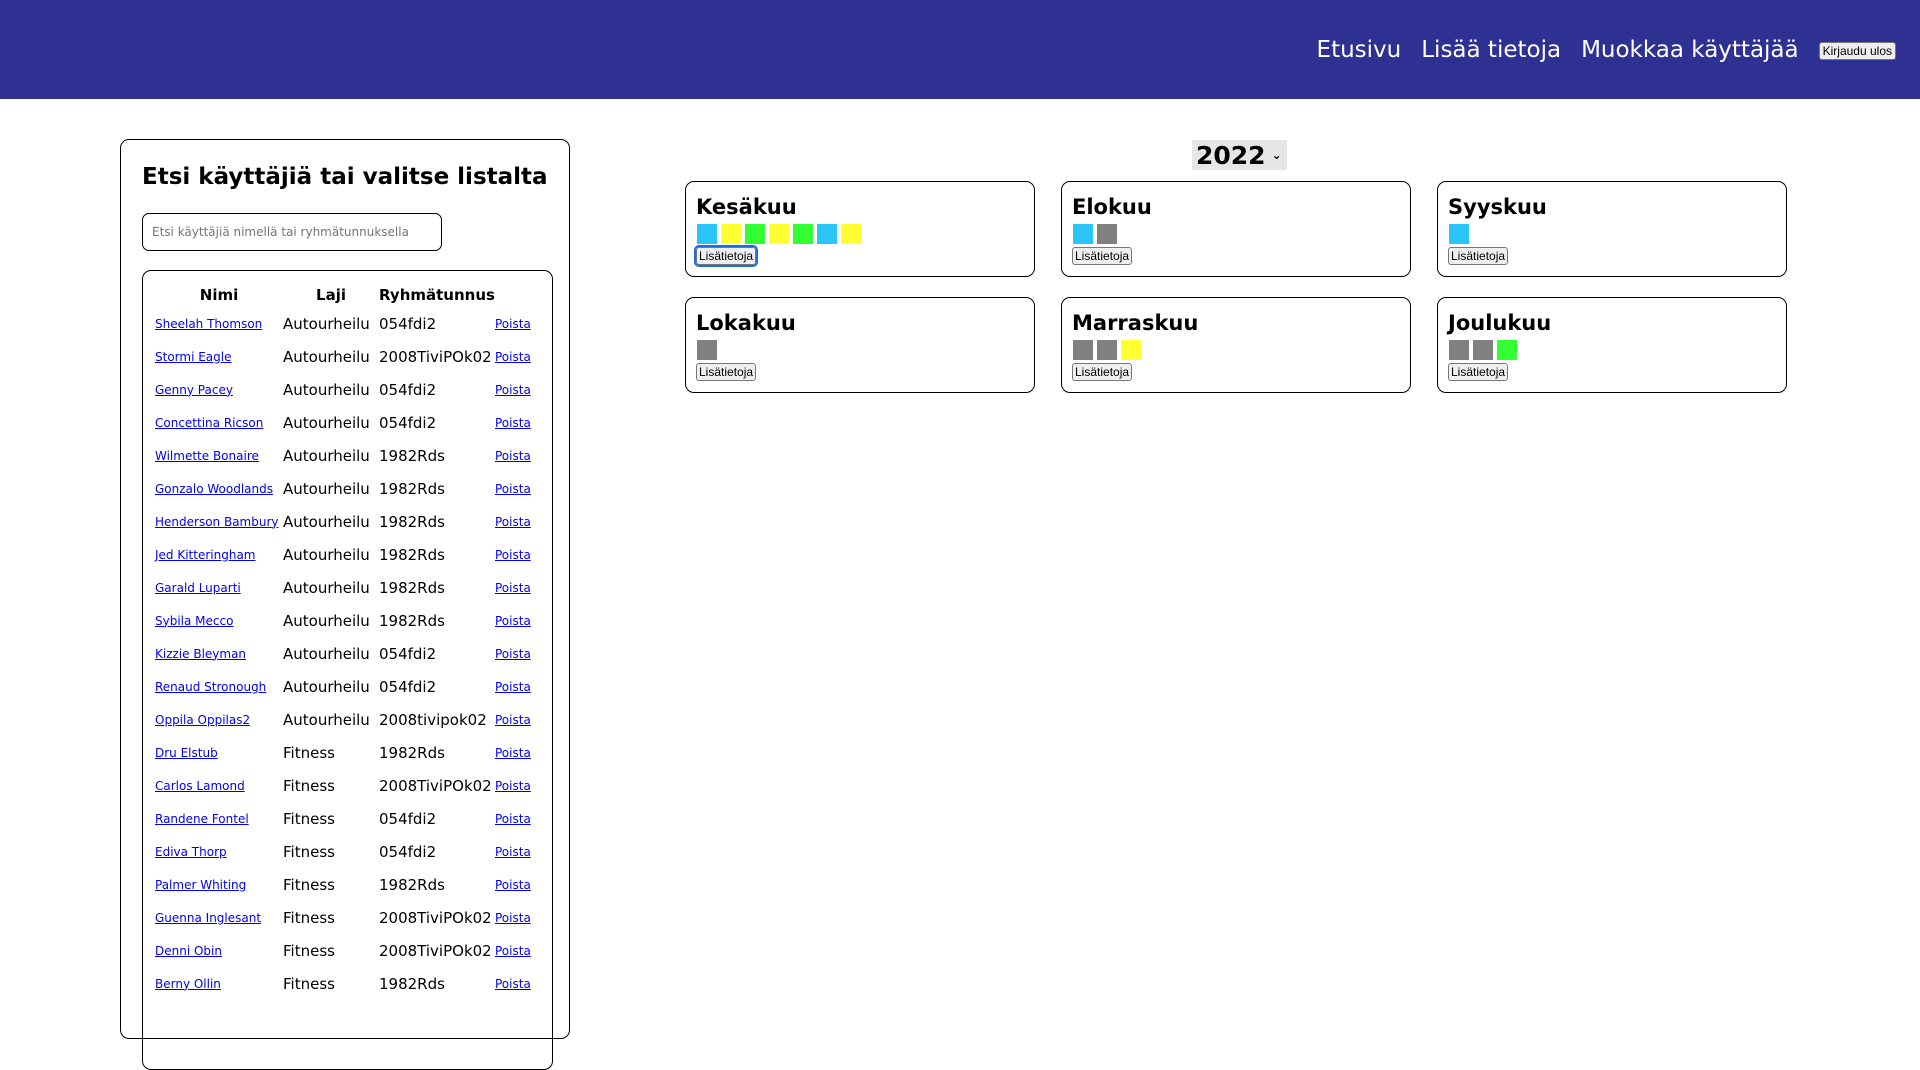 Image resolution: width=1920 pixels, height=1070 pixels. I want to click on user-name-link: Ediva Thorp, so click(191, 852).